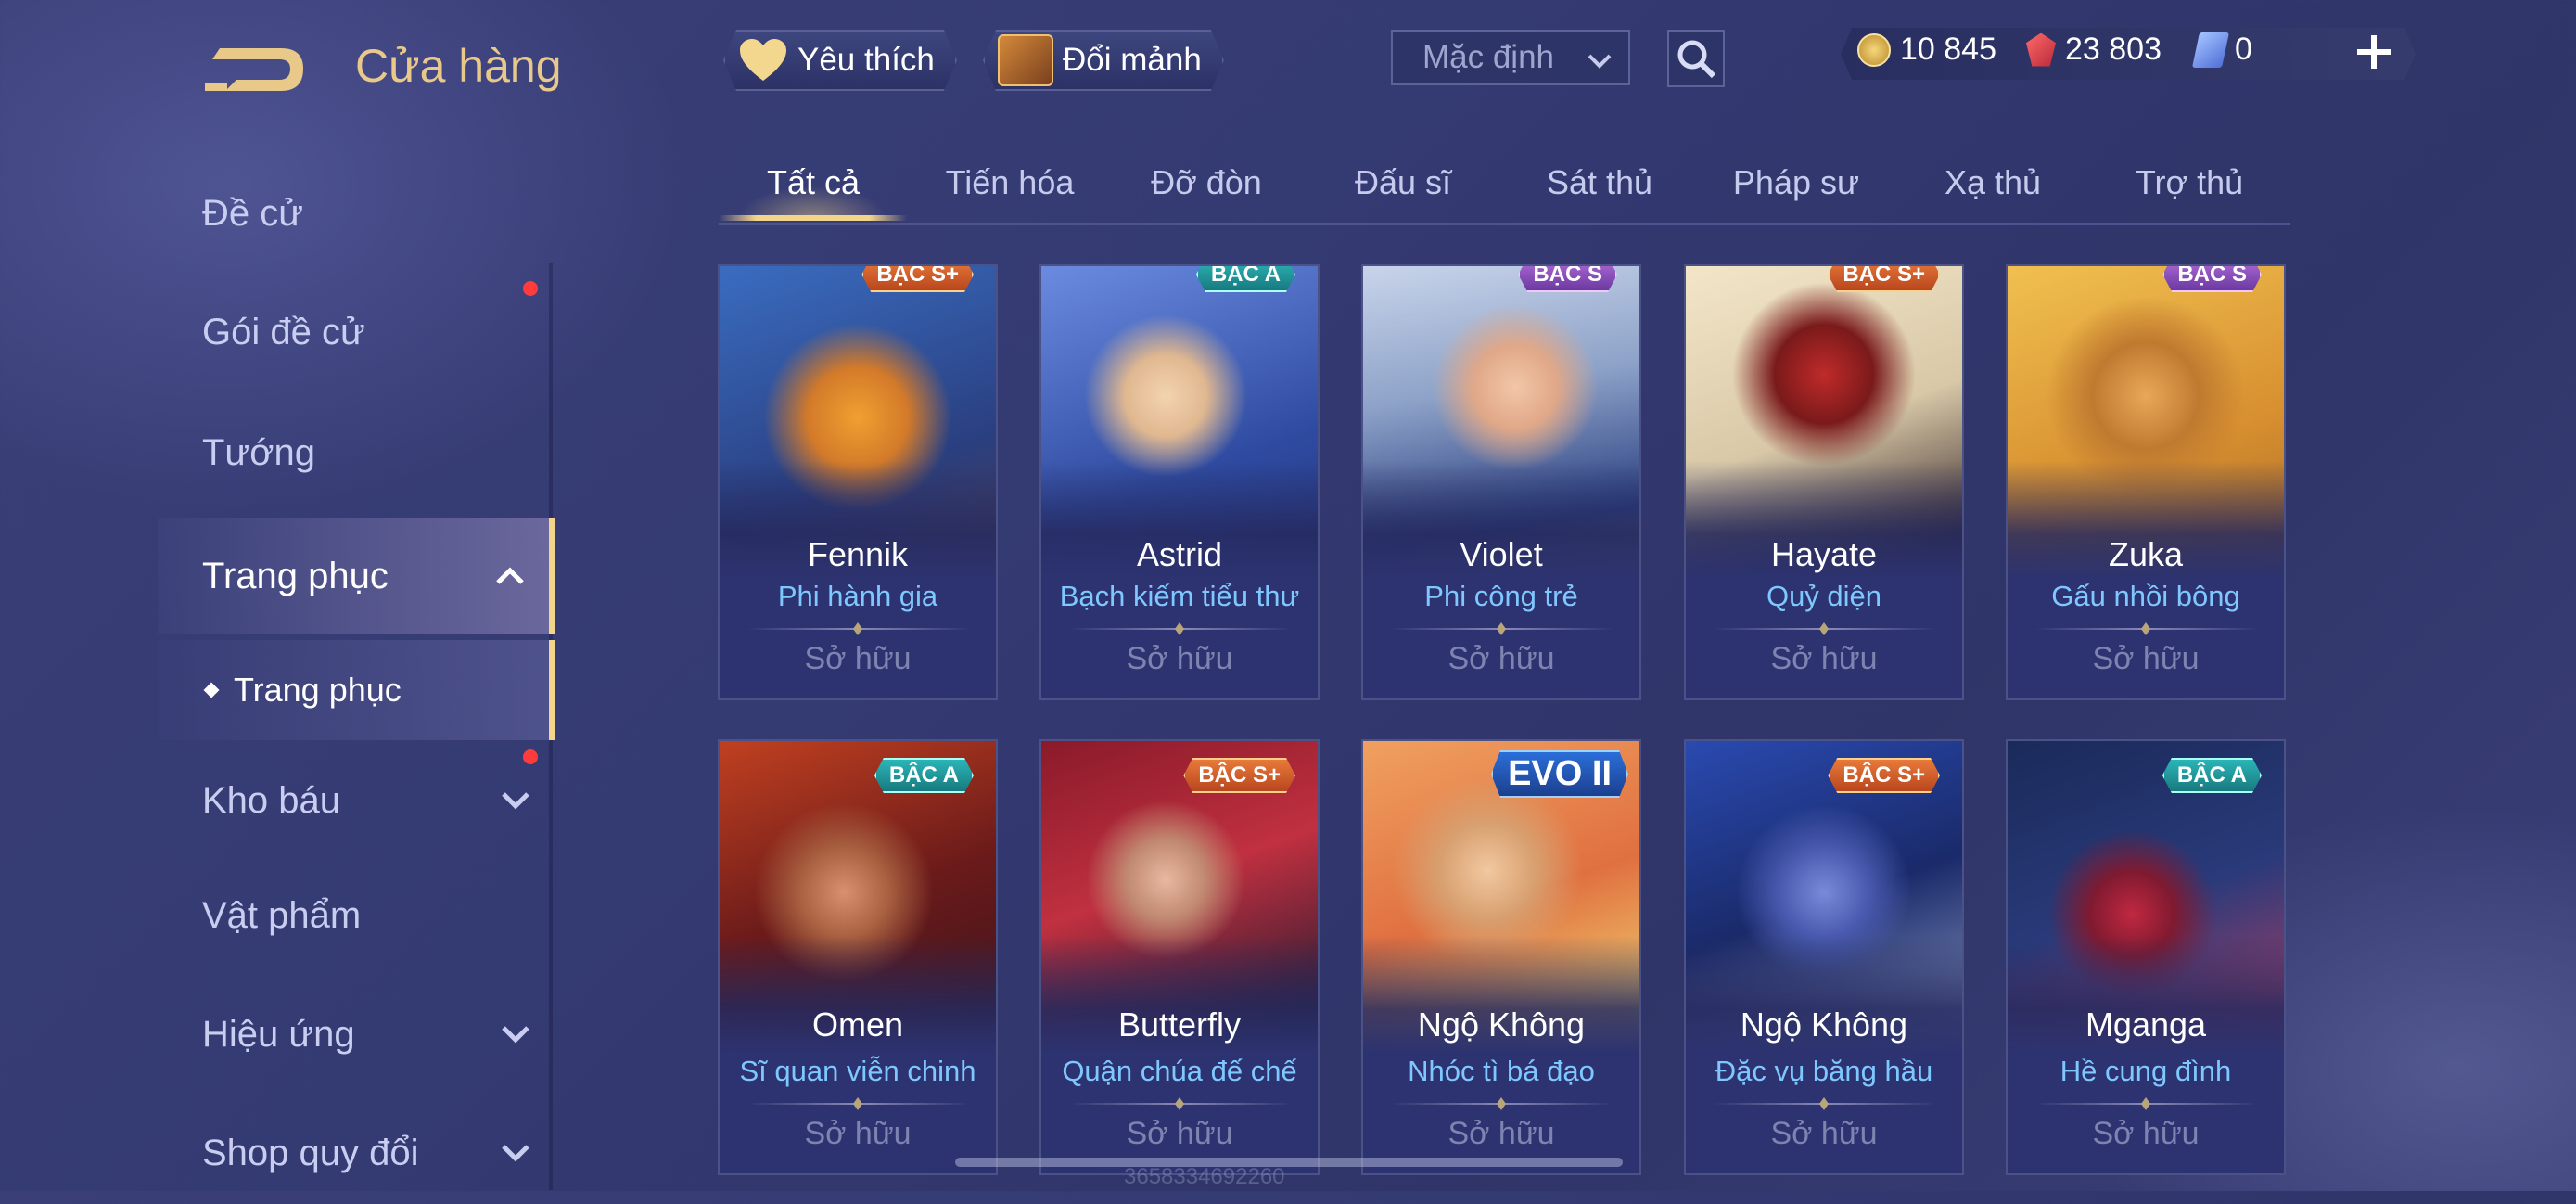 The image size is (2576, 1204). I want to click on ruby-currency: 23 803, so click(2094, 50).